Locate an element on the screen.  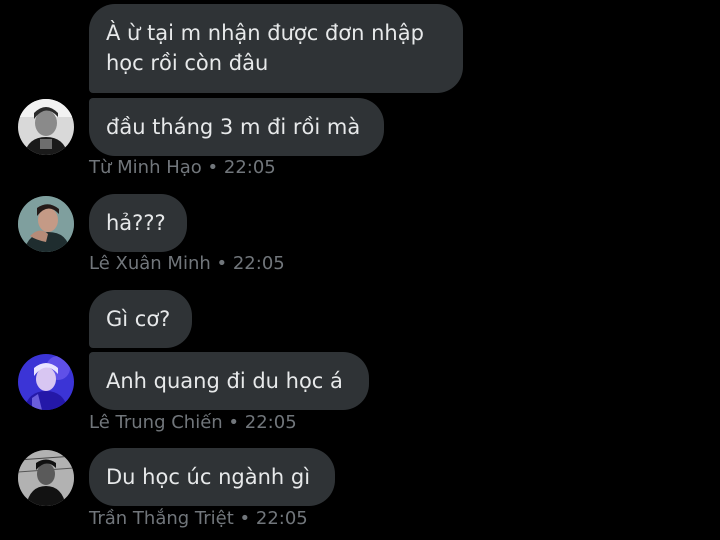
message-meta: Lê Xuân Minh • 22:05 is located at coordinates (187, 264).